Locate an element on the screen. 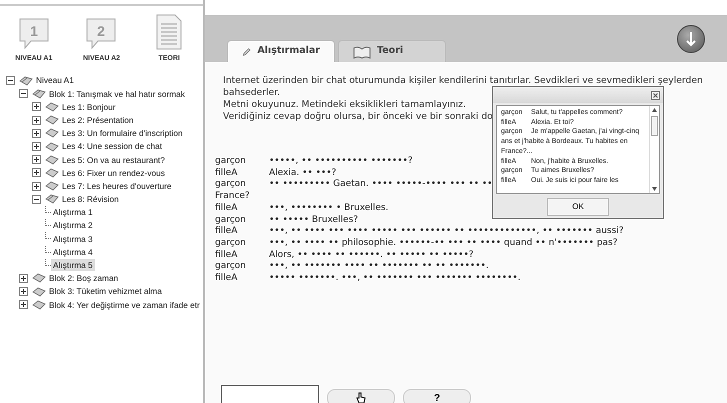 Image resolution: width=727 pixels, height=403 pixels. tree-item: Niveau A1 is located at coordinates (55, 80).